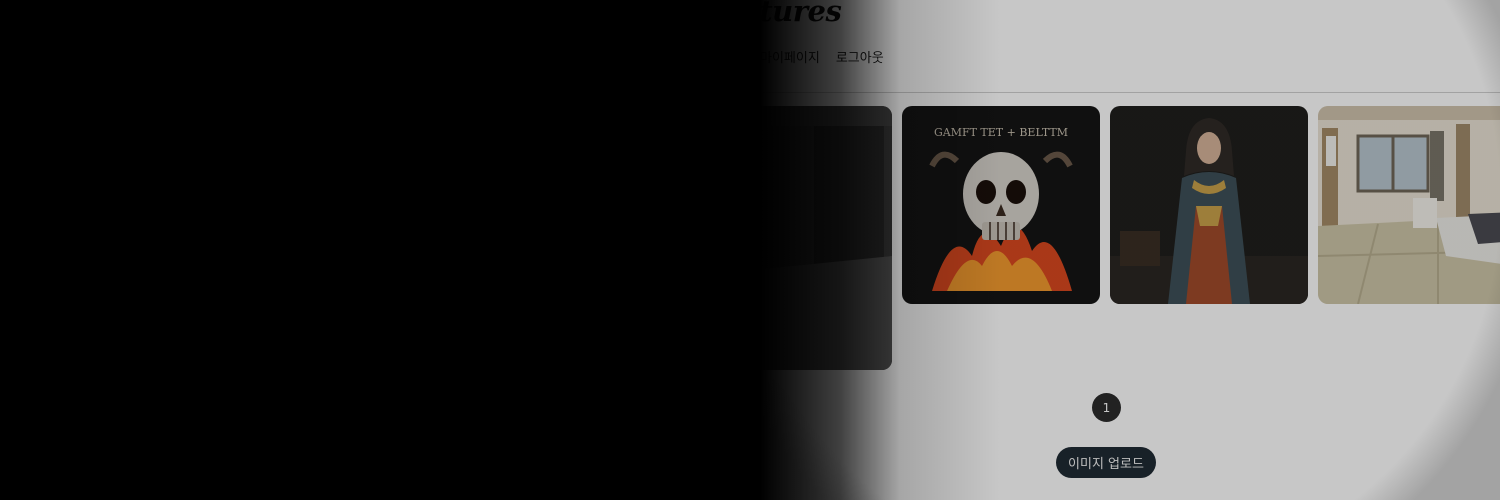  I want to click on dark-room-picture, so click(793, 238).